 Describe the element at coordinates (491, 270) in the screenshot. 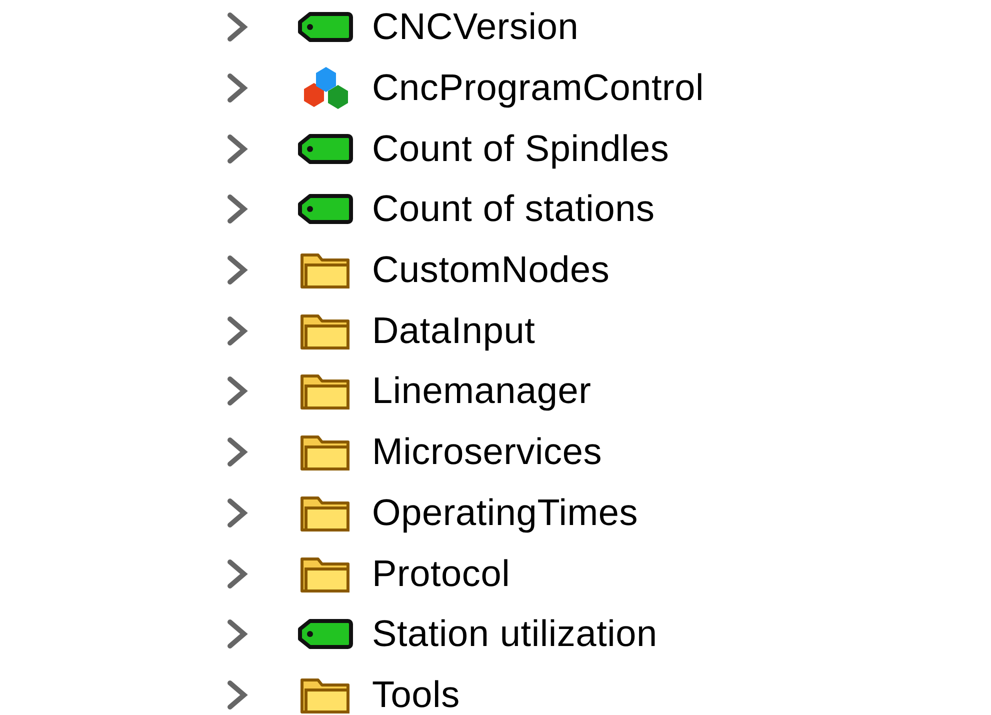

I see `tree-item-label: CustomNodes` at that location.